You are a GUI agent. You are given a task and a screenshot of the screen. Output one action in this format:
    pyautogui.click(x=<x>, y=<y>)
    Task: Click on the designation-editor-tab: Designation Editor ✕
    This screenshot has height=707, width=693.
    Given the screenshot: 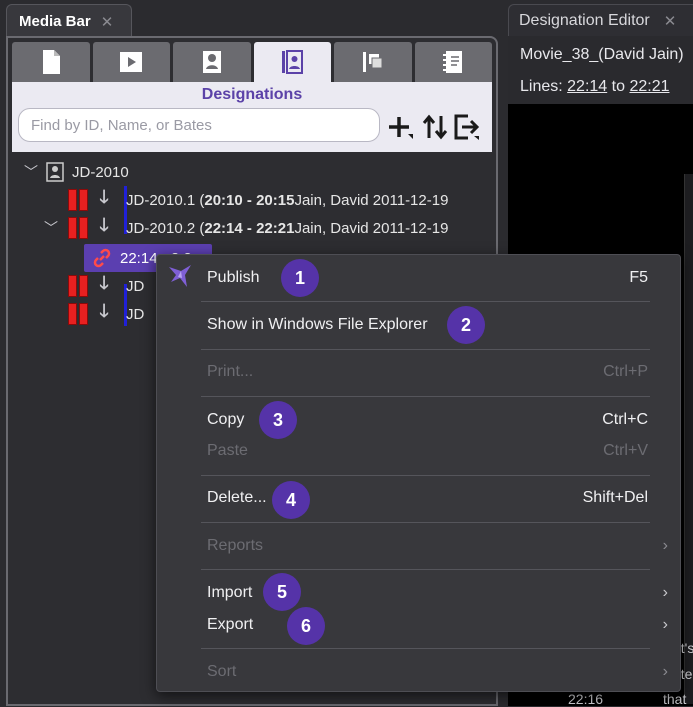 What is the action you would take?
    pyautogui.click(x=600, y=20)
    